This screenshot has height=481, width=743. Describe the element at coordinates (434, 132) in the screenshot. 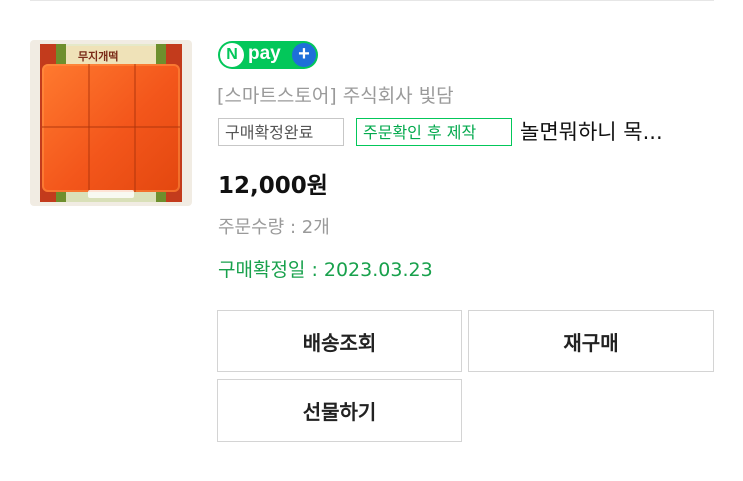

I see `made-to-order-badge: 주문확인 후 제작` at that location.